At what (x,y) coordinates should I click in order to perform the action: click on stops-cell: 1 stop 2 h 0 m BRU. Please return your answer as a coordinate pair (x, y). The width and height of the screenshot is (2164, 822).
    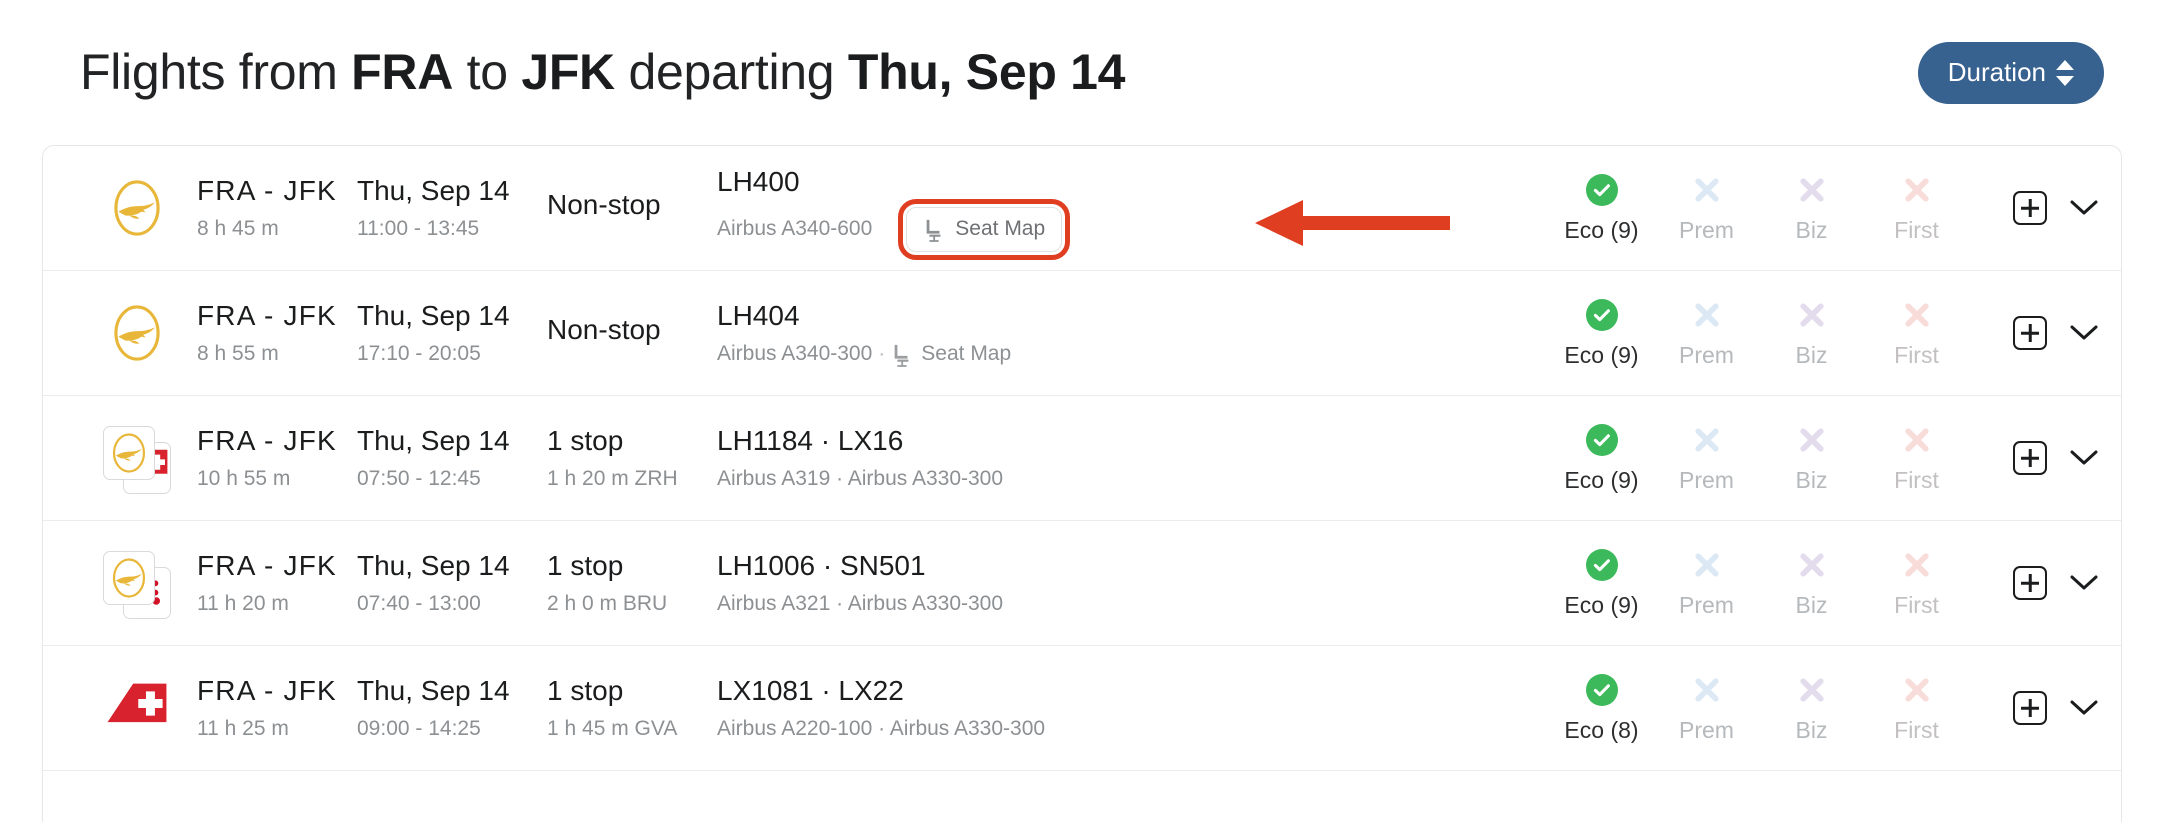
    Looking at the image, I should click on (632, 582).